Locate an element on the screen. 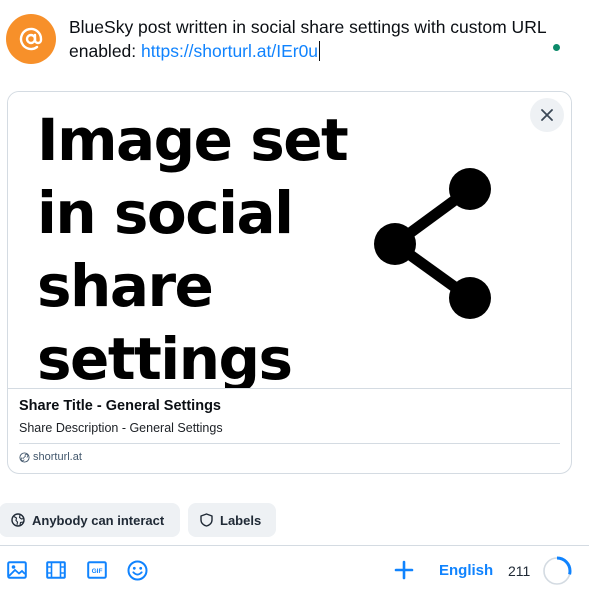 This screenshot has width=589, height=592. add-emoji-button is located at coordinates (137, 570).